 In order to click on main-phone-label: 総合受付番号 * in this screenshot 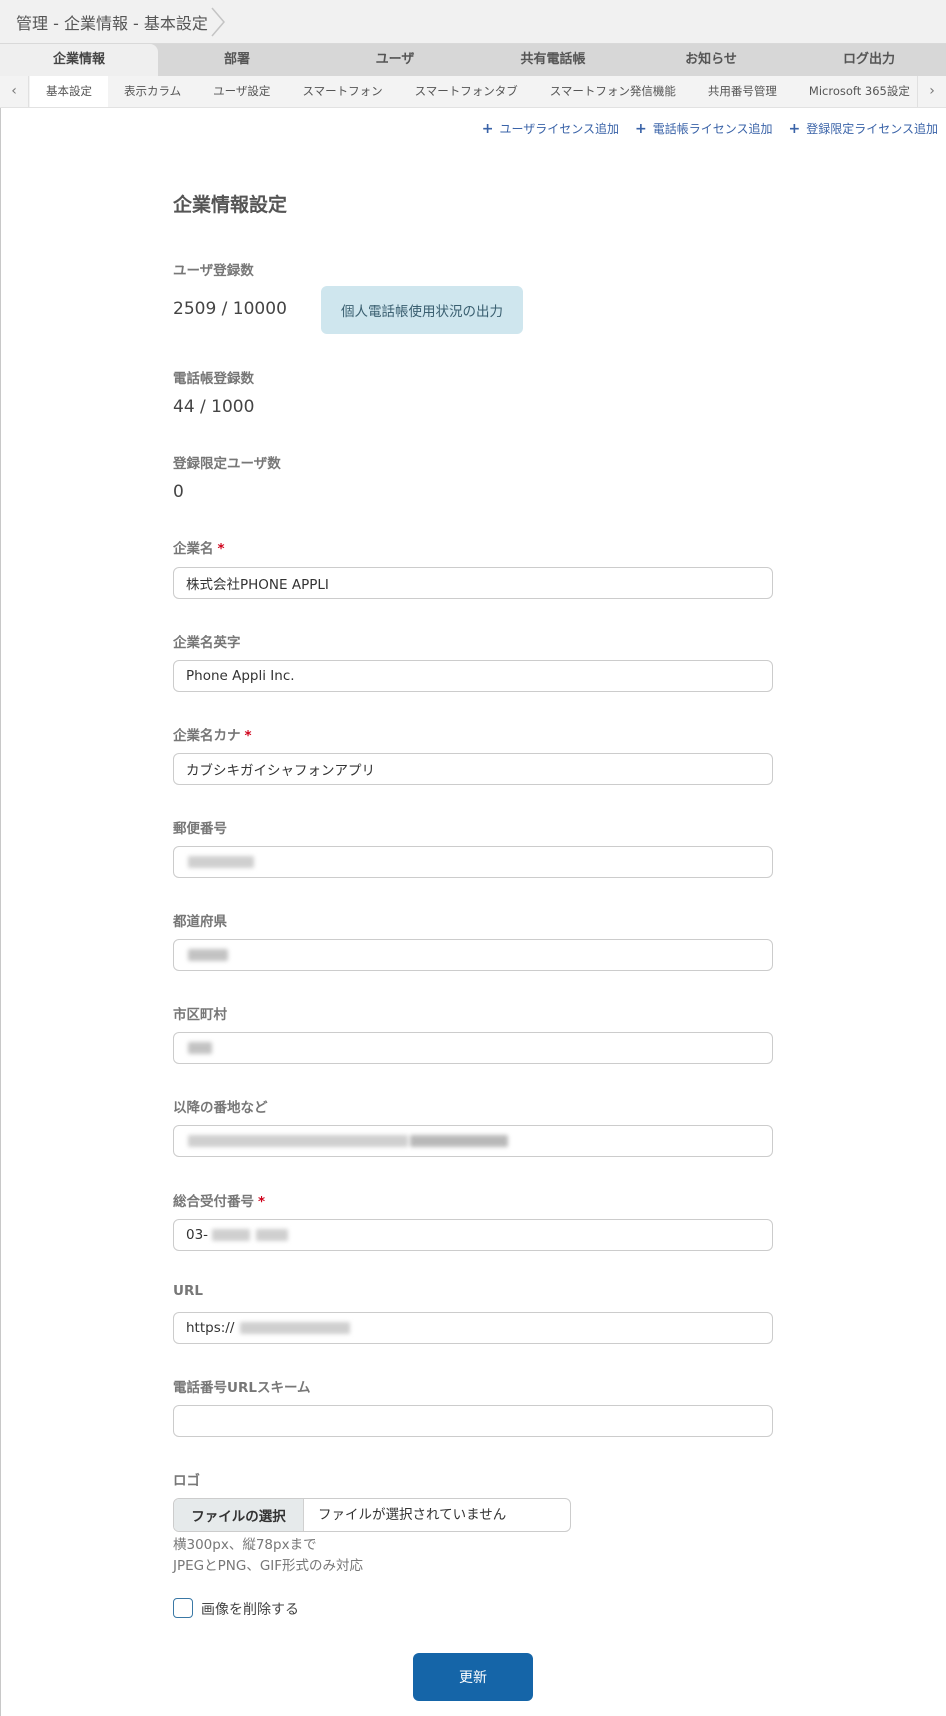, I will do `click(219, 1200)`.